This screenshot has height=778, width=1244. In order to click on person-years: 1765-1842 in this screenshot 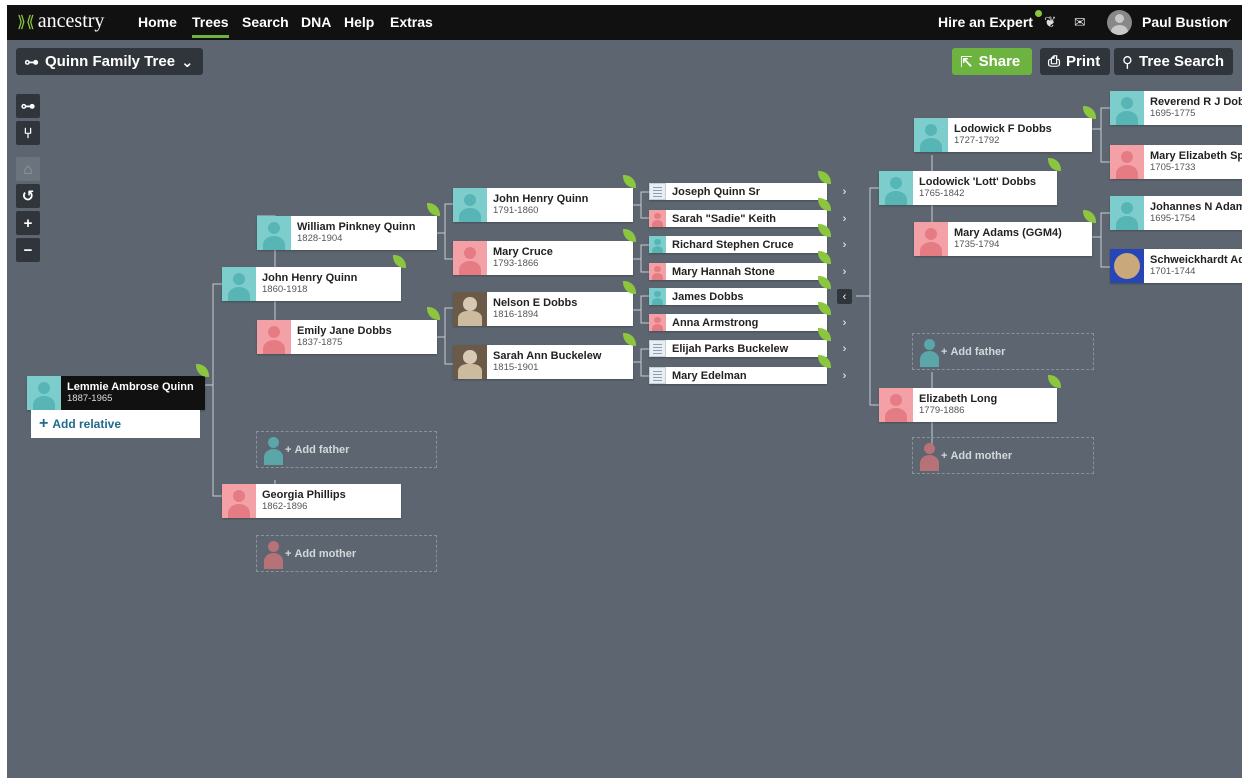, I will do `click(942, 193)`.